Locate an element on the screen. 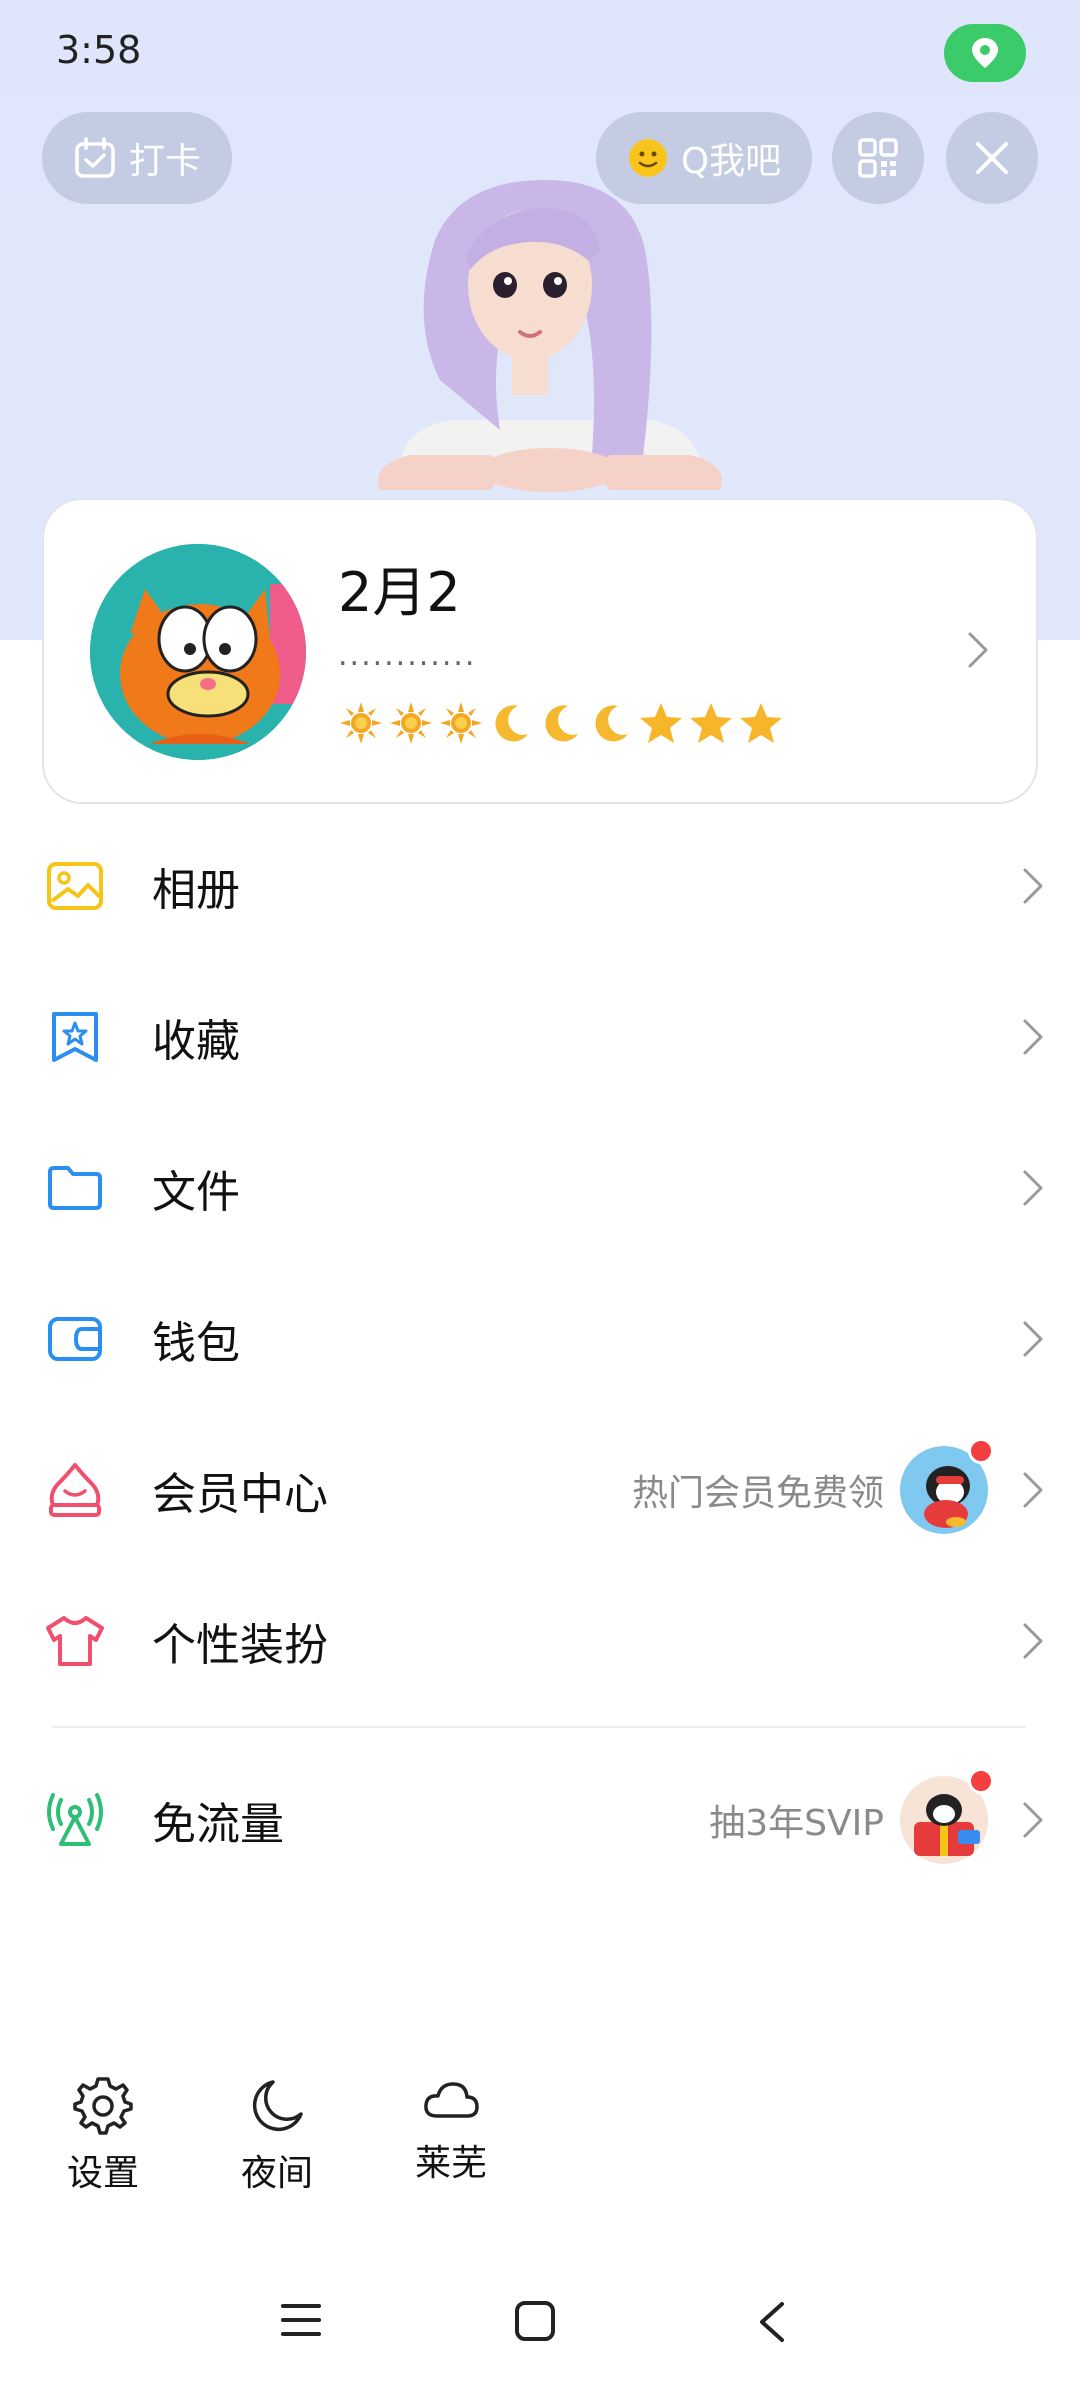 The height and width of the screenshot is (2400, 1080). weather-label: 莱芜 is located at coordinates (450, 2163).